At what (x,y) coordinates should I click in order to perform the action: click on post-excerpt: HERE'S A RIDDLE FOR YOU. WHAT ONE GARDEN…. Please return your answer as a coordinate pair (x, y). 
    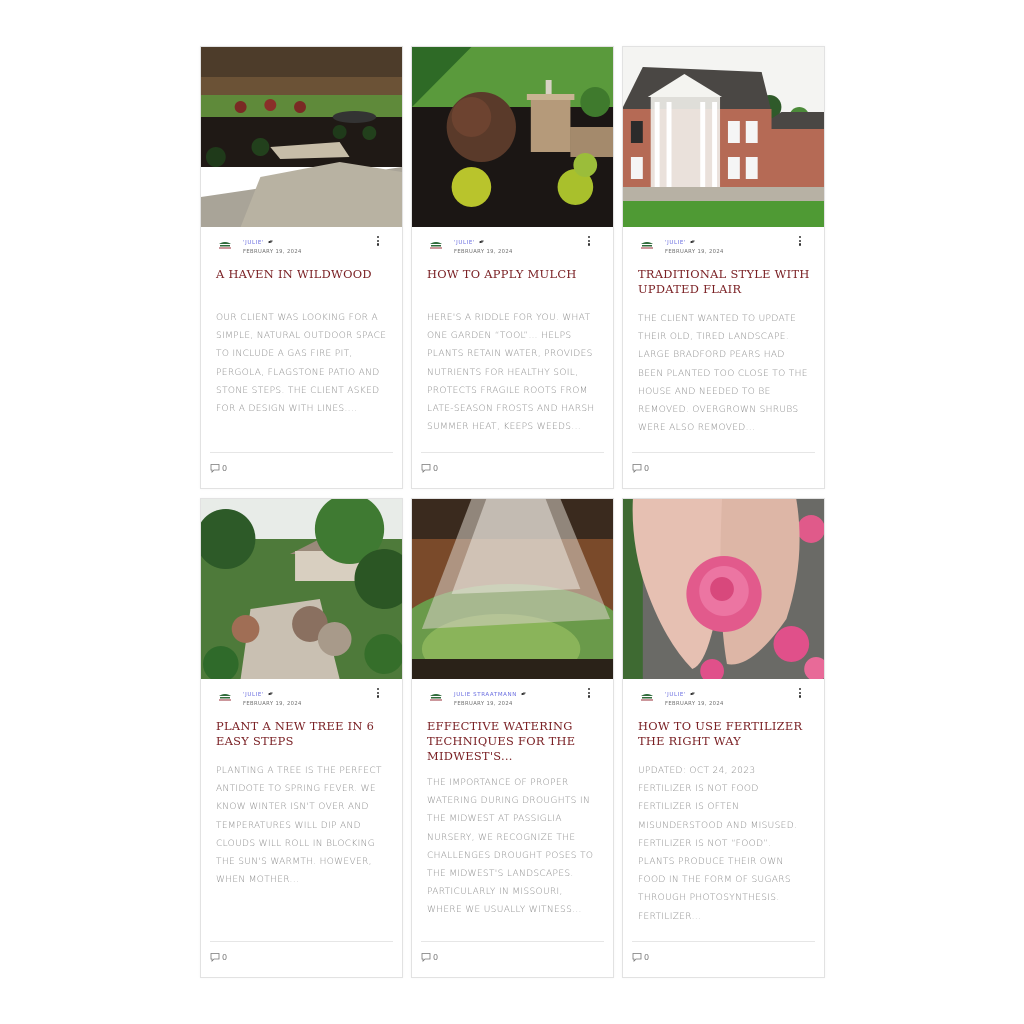
    Looking at the image, I should click on (511, 373).